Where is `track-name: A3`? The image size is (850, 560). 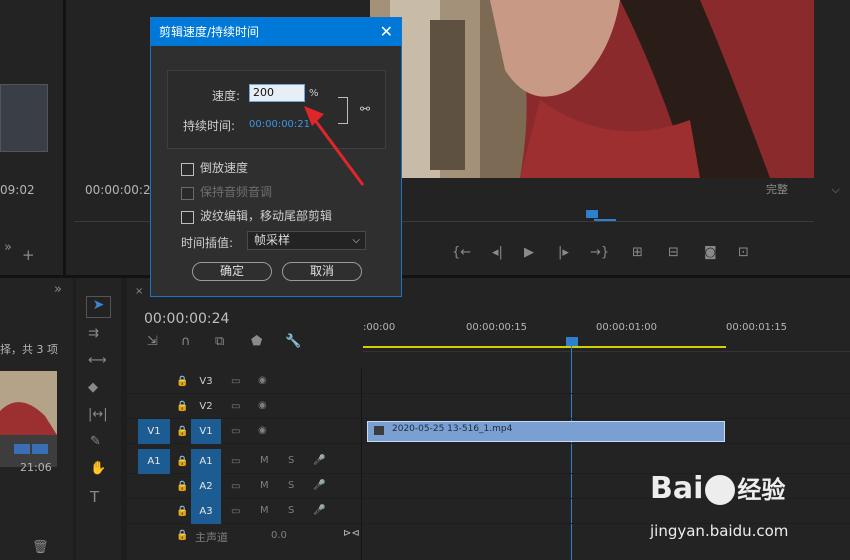
track-name: A3 is located at coordinates (206, 511).